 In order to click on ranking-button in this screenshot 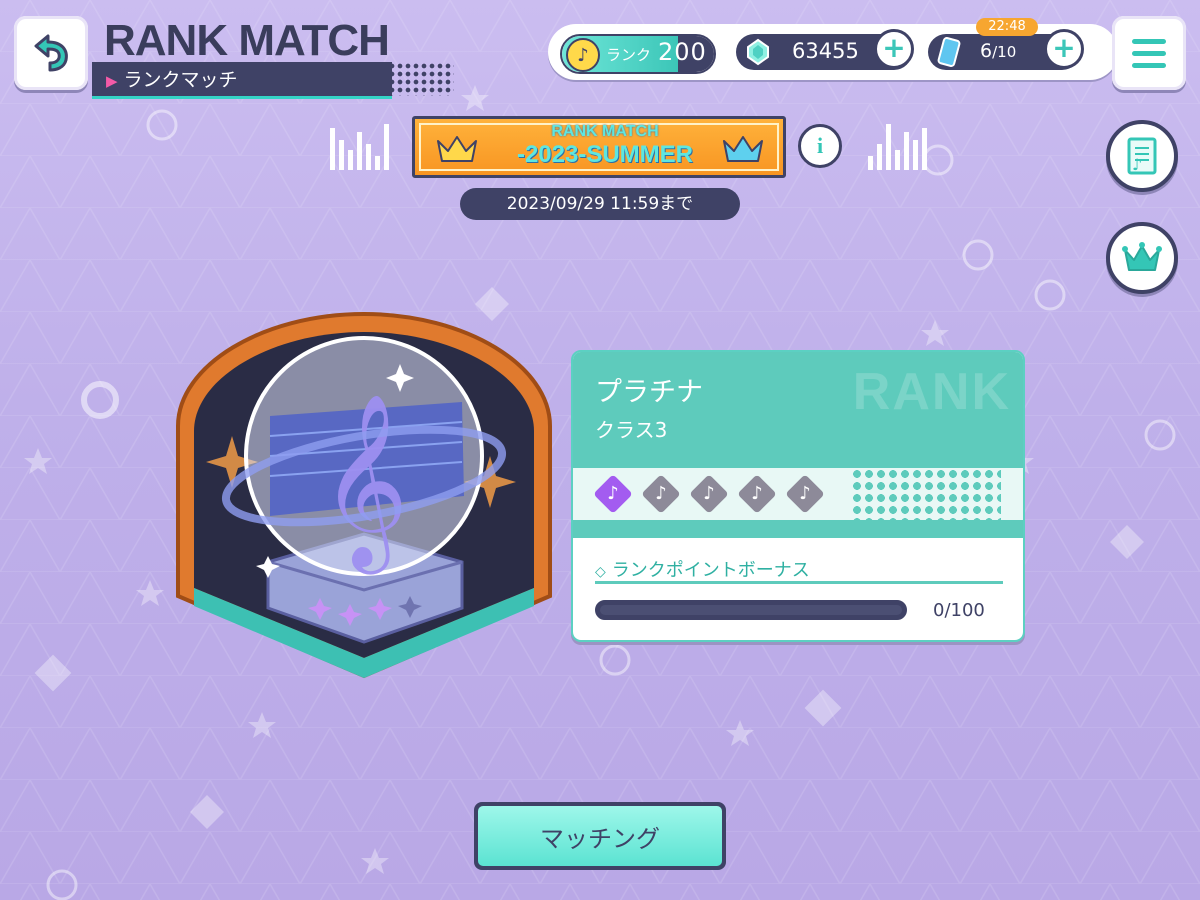, I will do `click(1142, 258)`.